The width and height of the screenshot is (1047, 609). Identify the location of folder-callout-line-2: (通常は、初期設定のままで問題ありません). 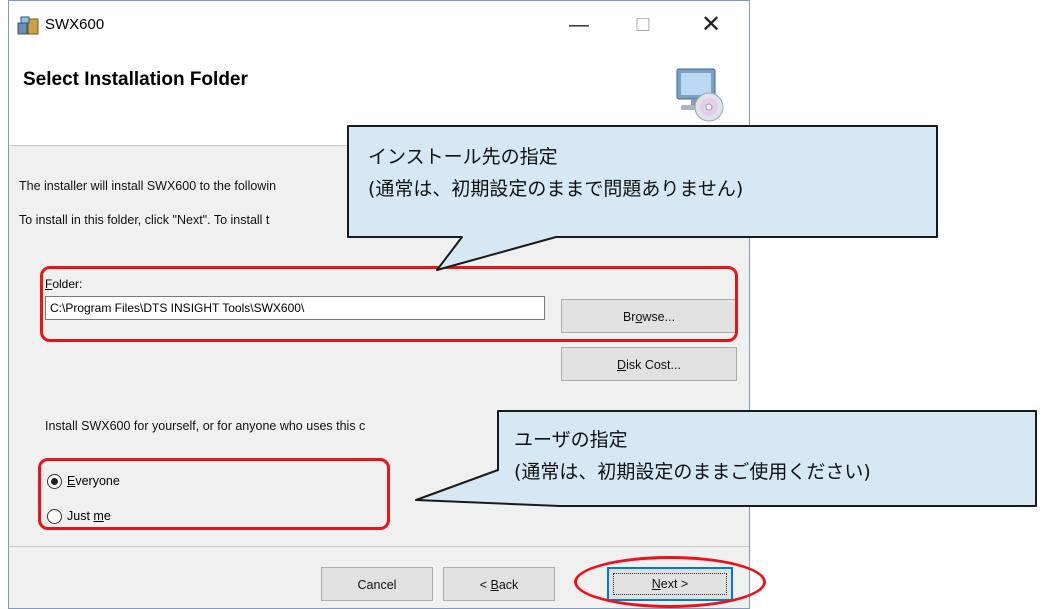
(556, 189).